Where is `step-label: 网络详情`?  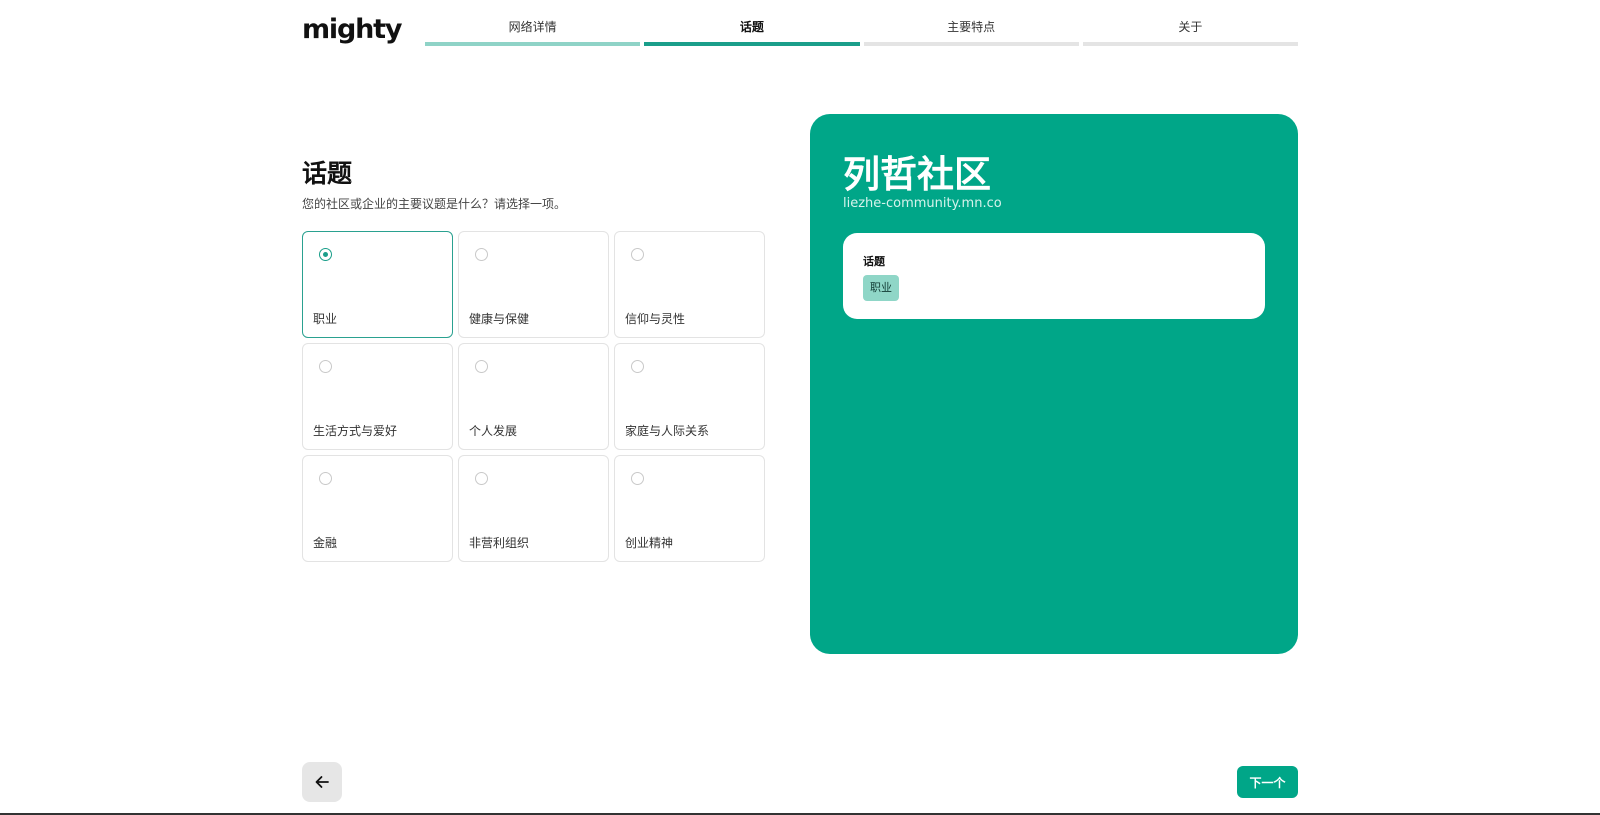
step-label: 网络详情 is located at coordinates (532, 27).